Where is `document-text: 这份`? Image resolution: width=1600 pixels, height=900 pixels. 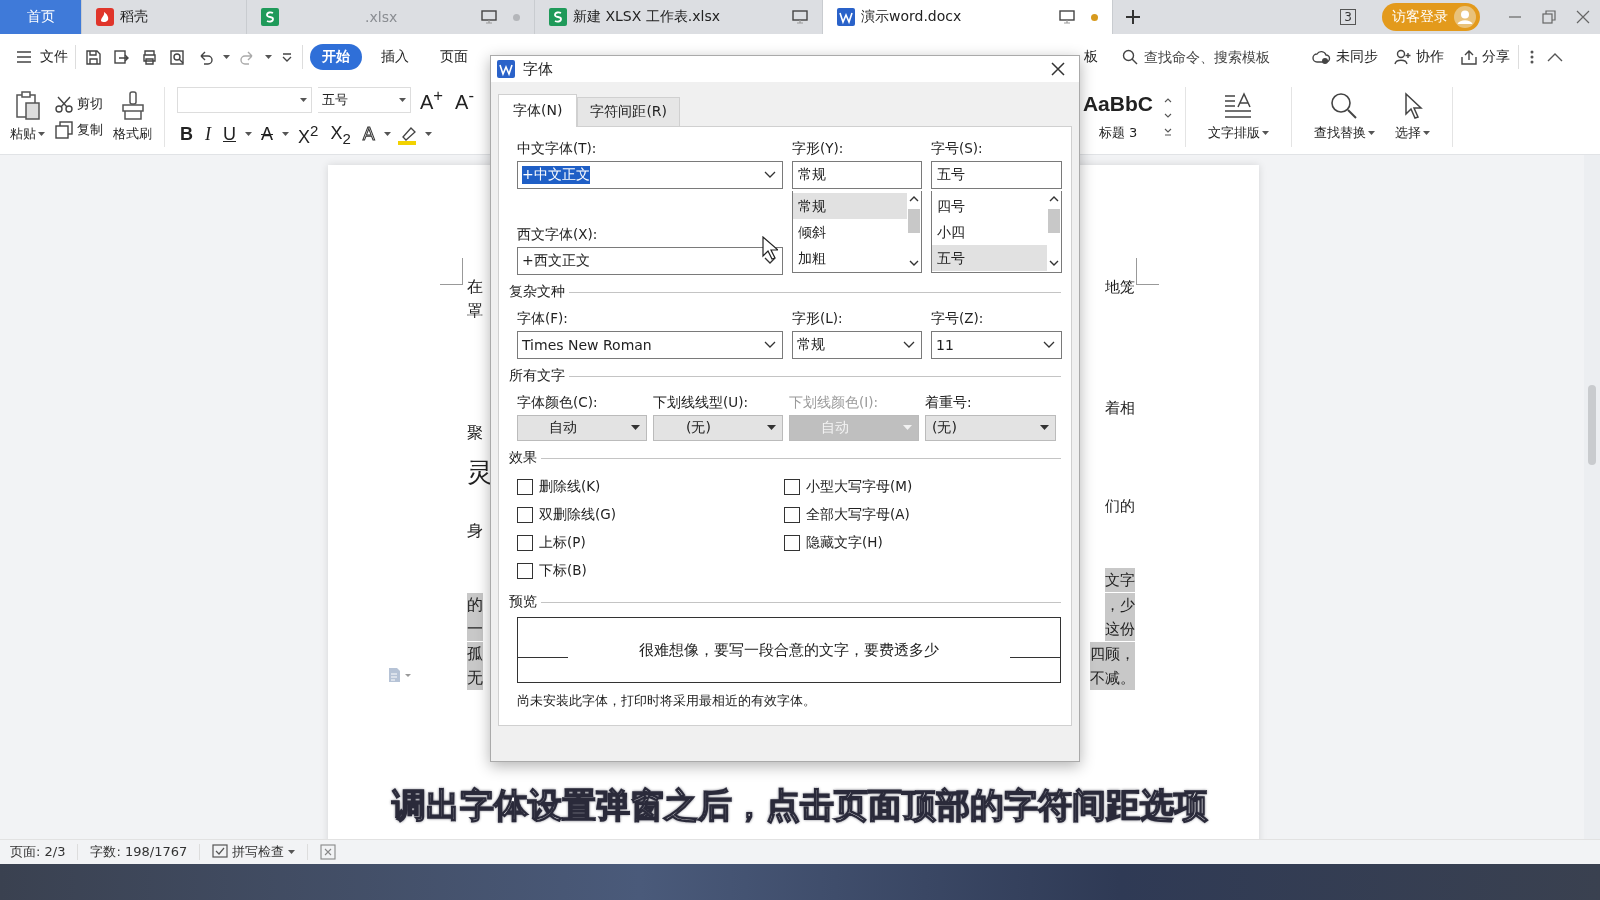 document-text: 这份 is located at coordinates (1119, 629).